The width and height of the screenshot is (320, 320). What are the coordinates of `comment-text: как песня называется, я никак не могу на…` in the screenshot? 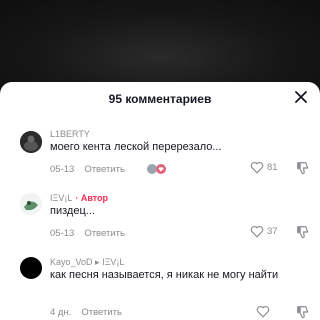 It's located at (164, 275).